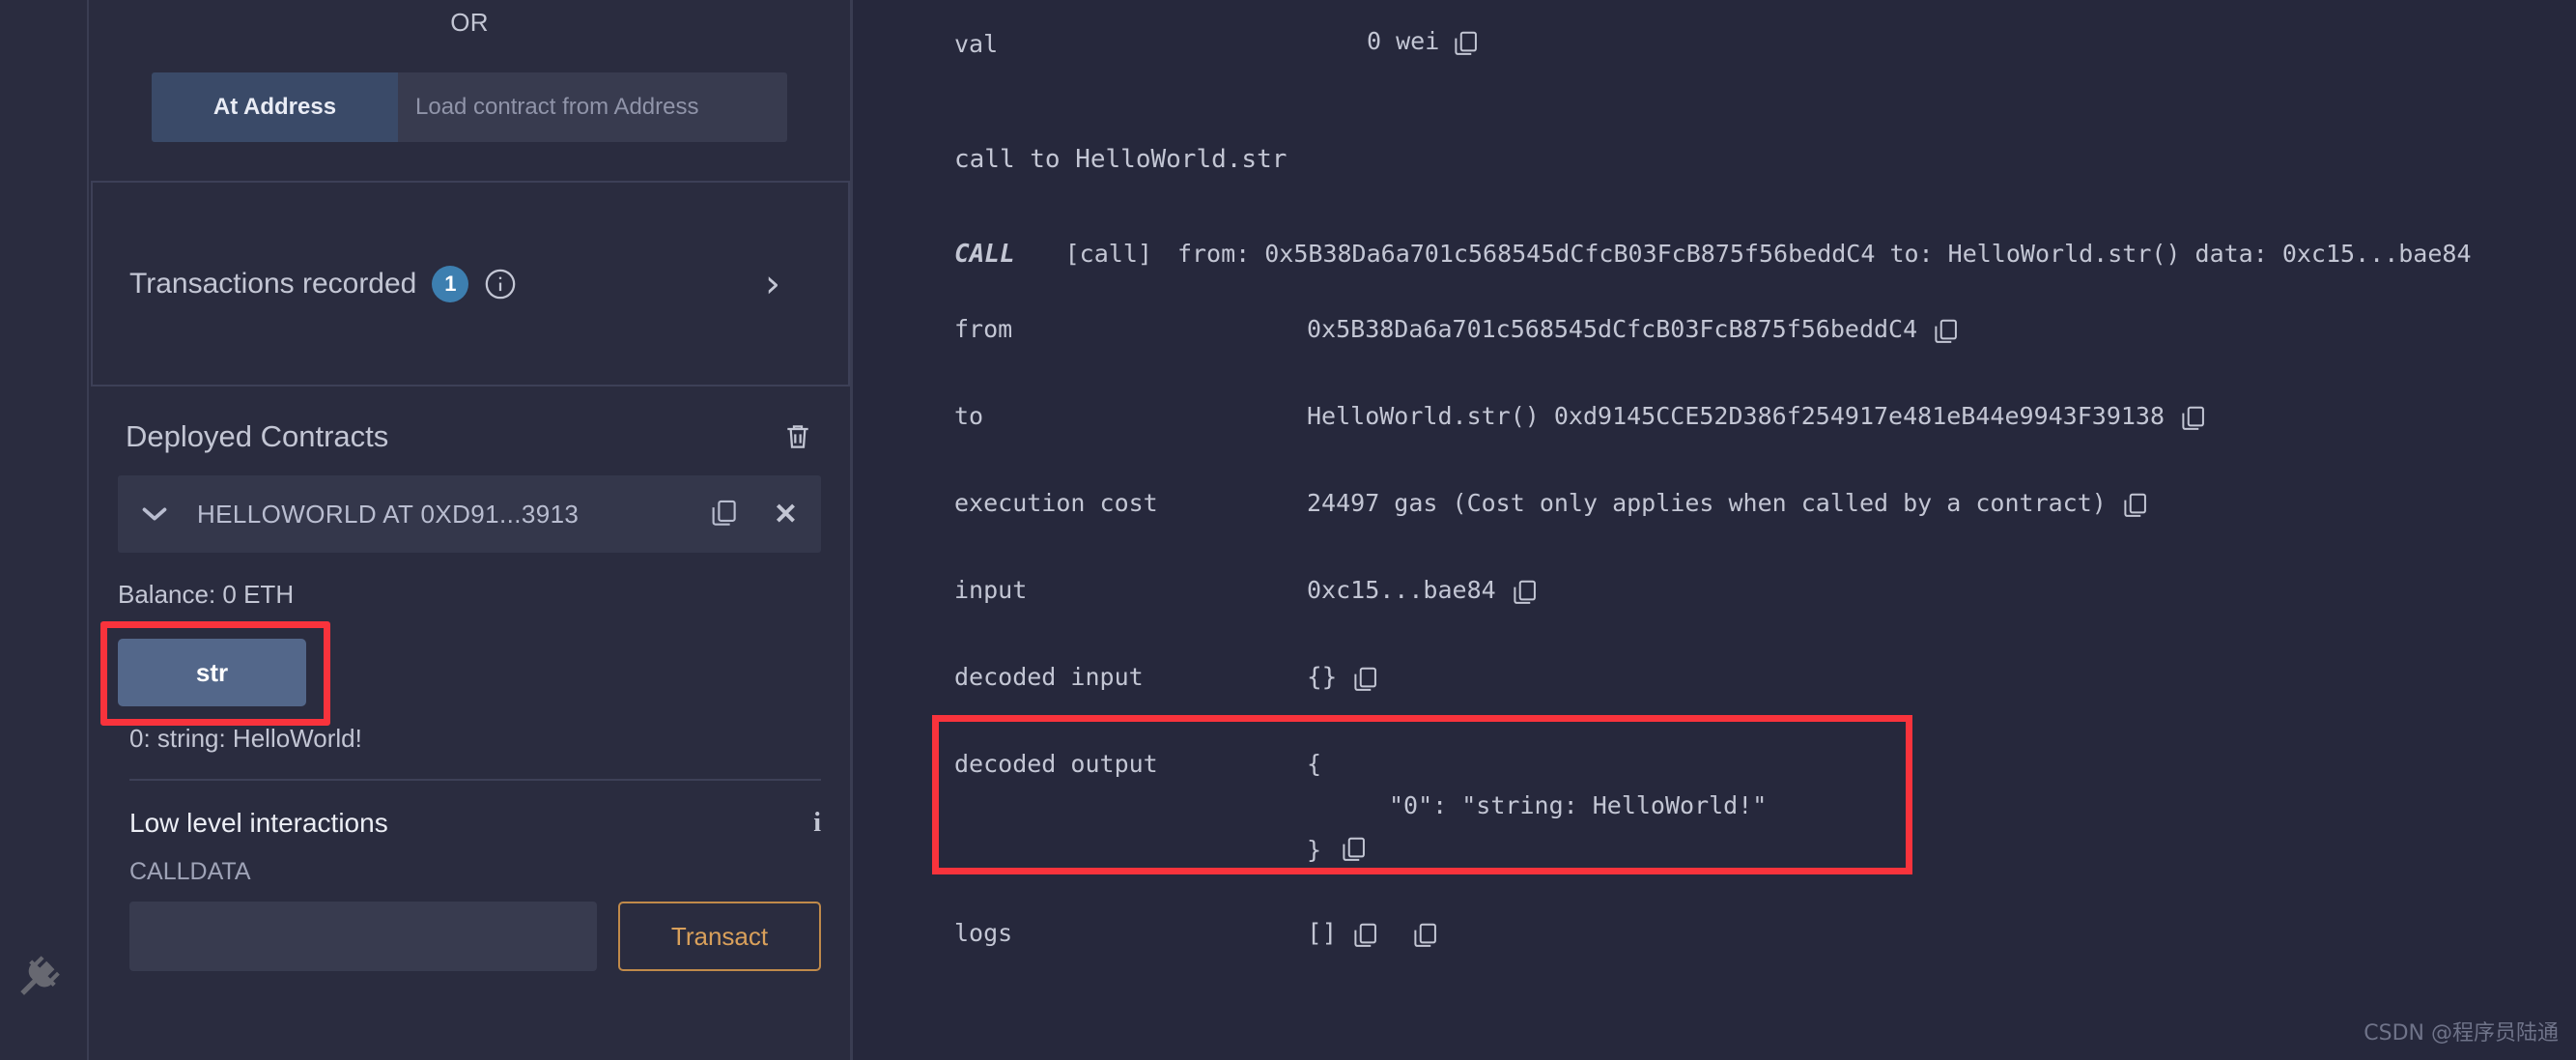  Describe the element at coordinates (969, 416) in the screenshot. I see `row-key: to` at that location.